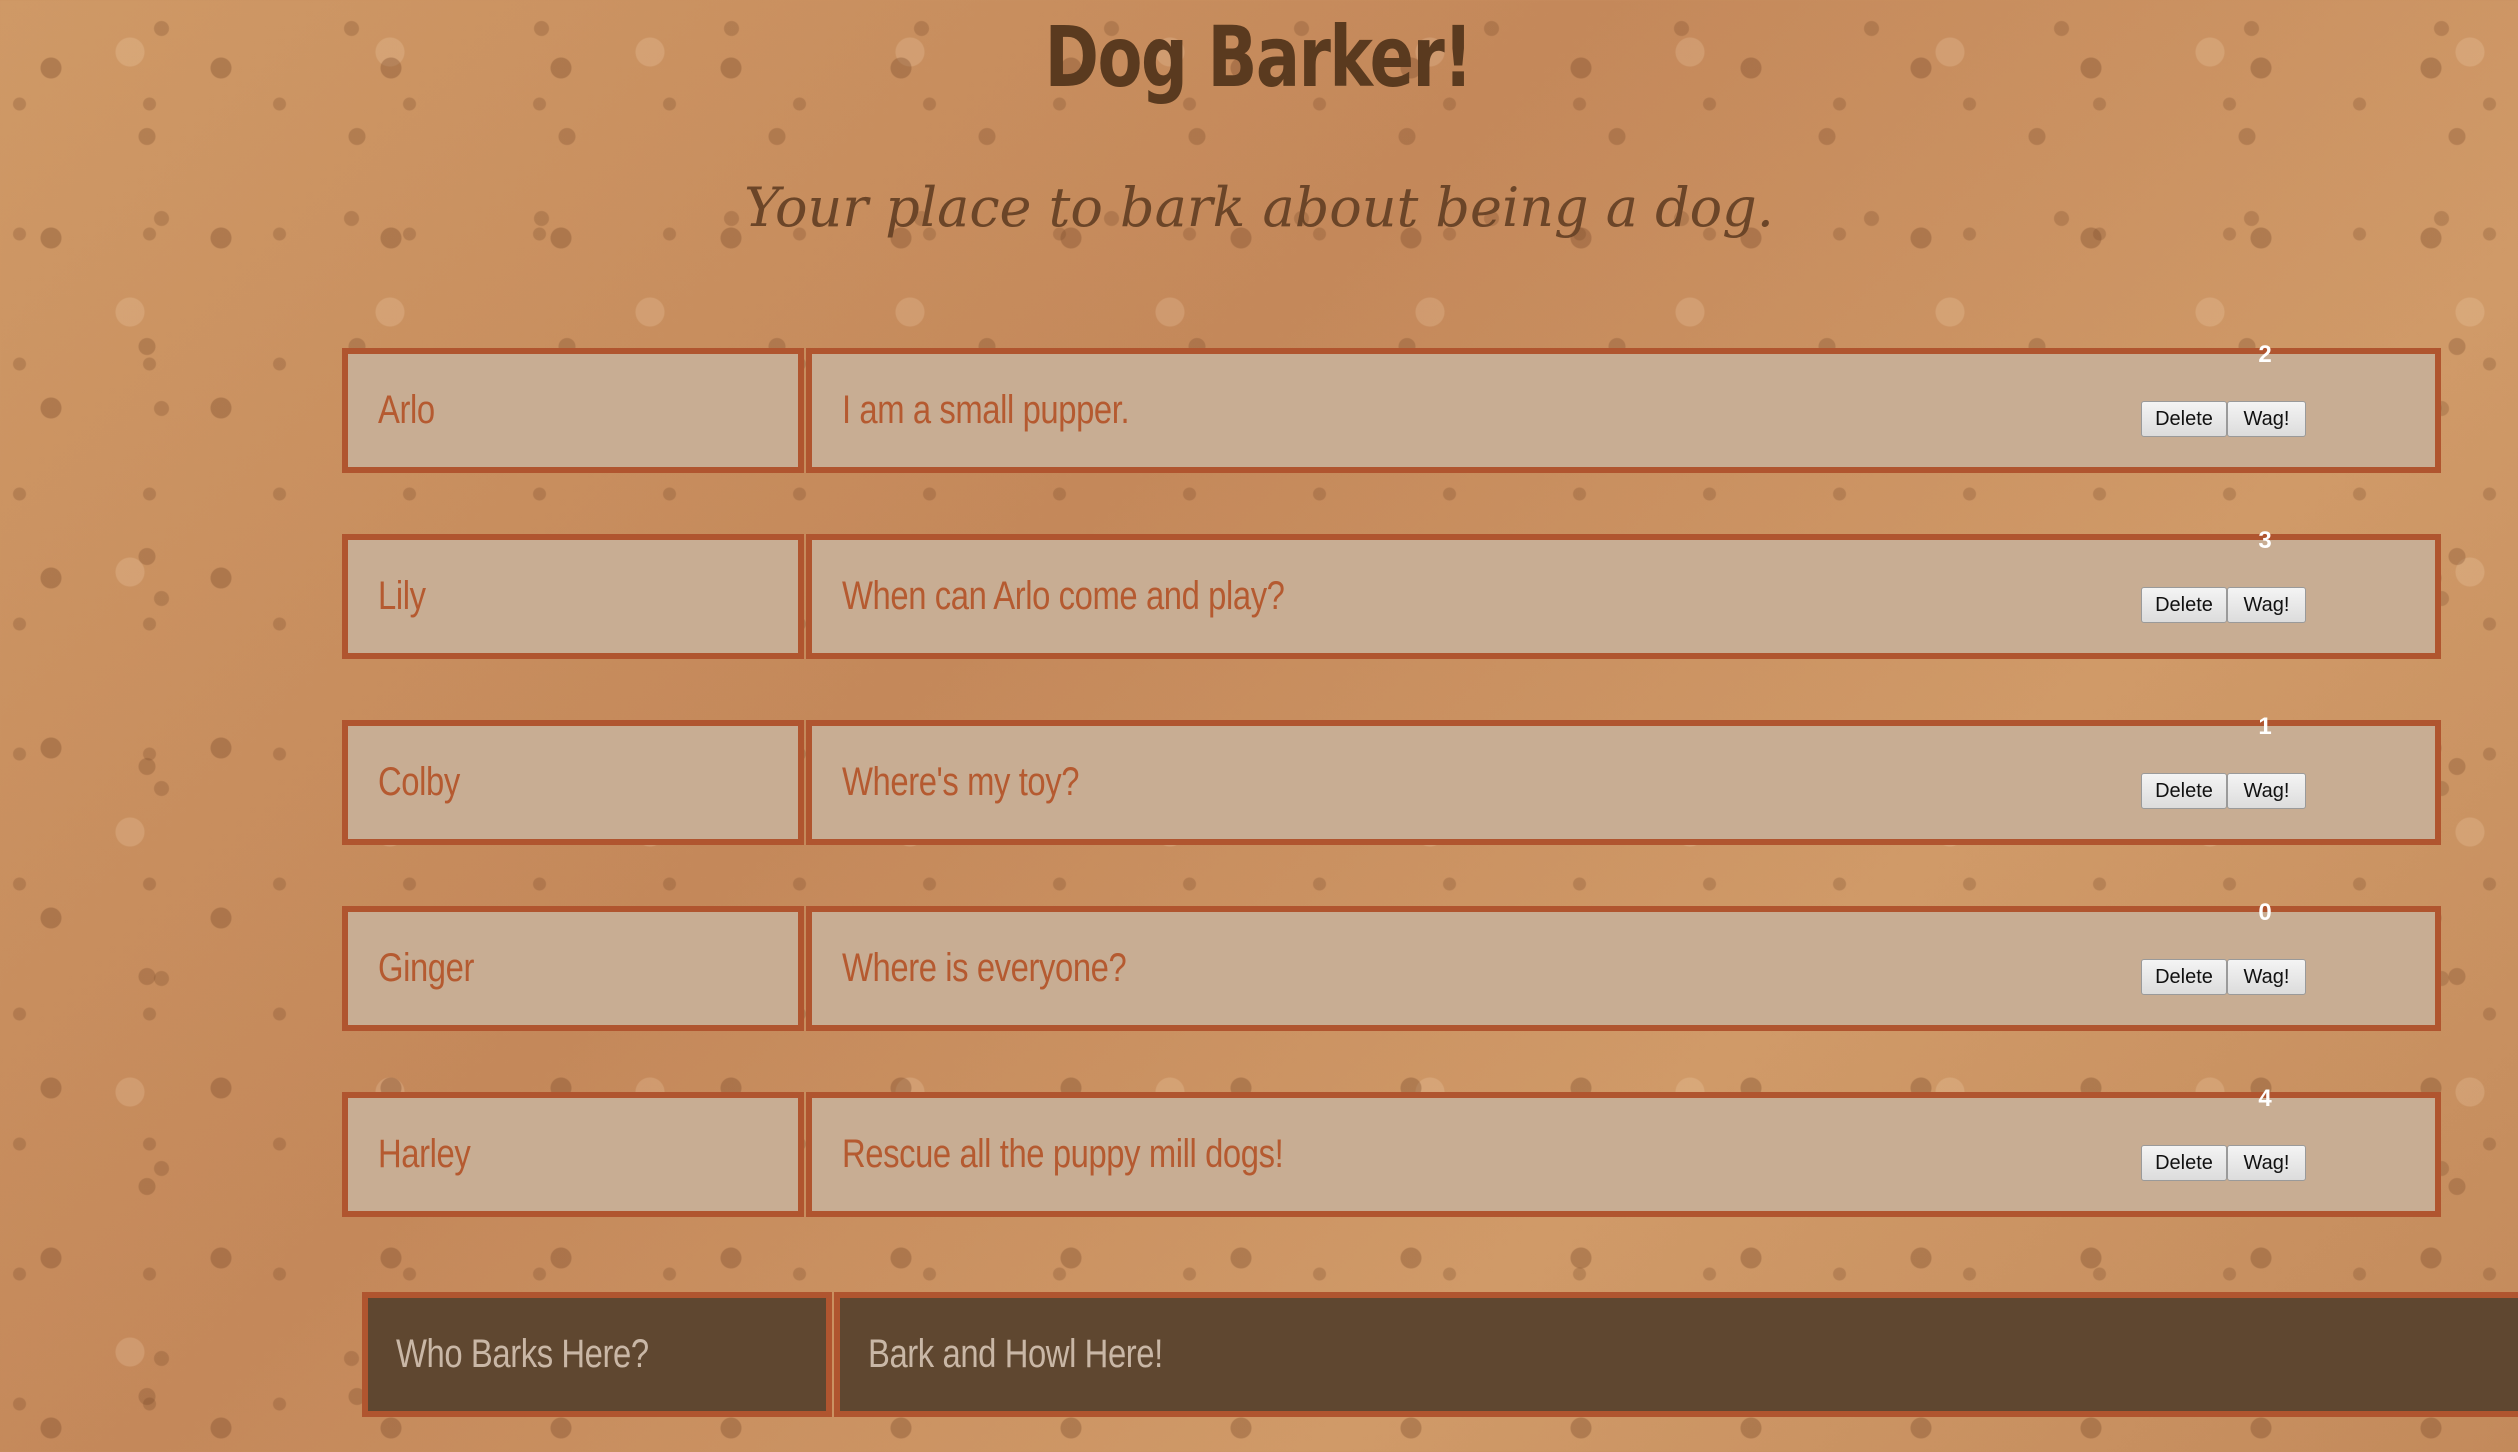  What do you see at coordinates (419, 782) in the screenshot?
I see `bark-name: Colby` at bounding box center [419, 782].